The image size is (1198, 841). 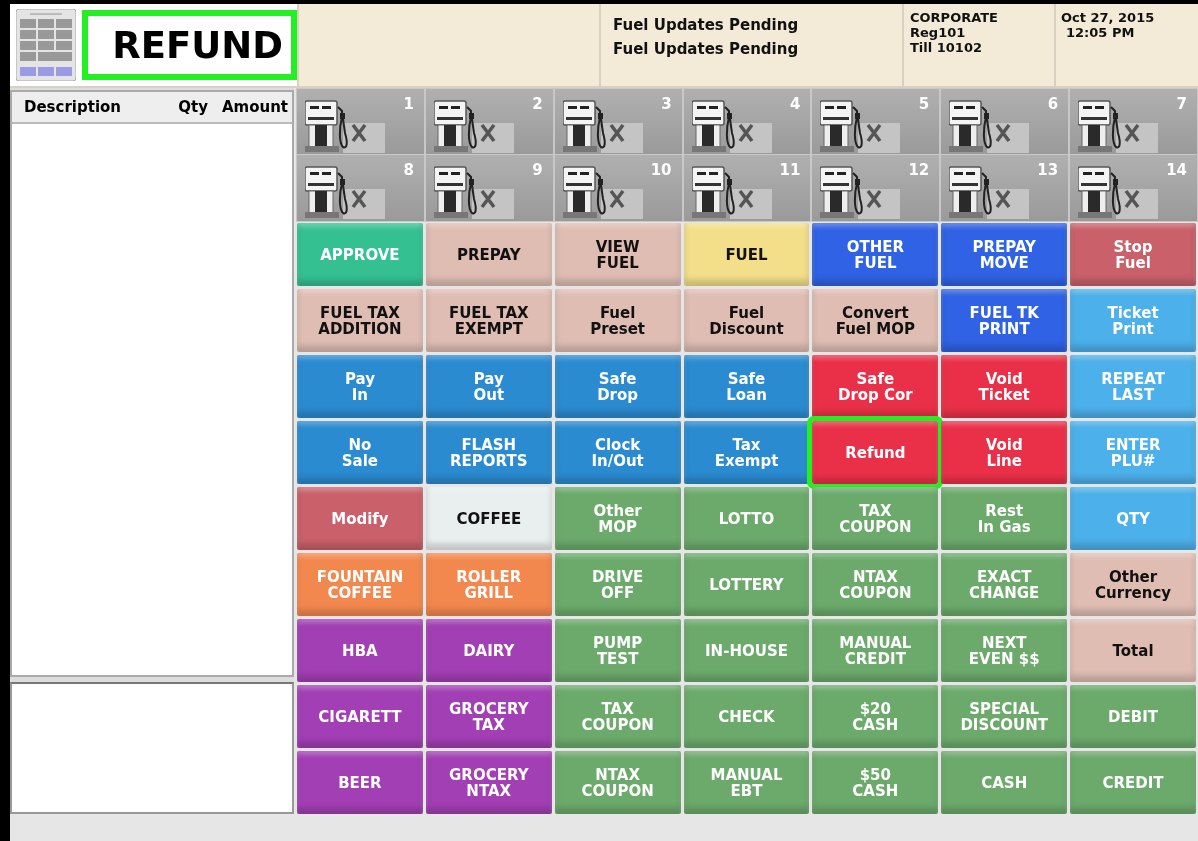 What do you see at coordinates (746, 584) in the screenshot?
I see `function-key: LOTTERY` at bounding box center [746, 584].